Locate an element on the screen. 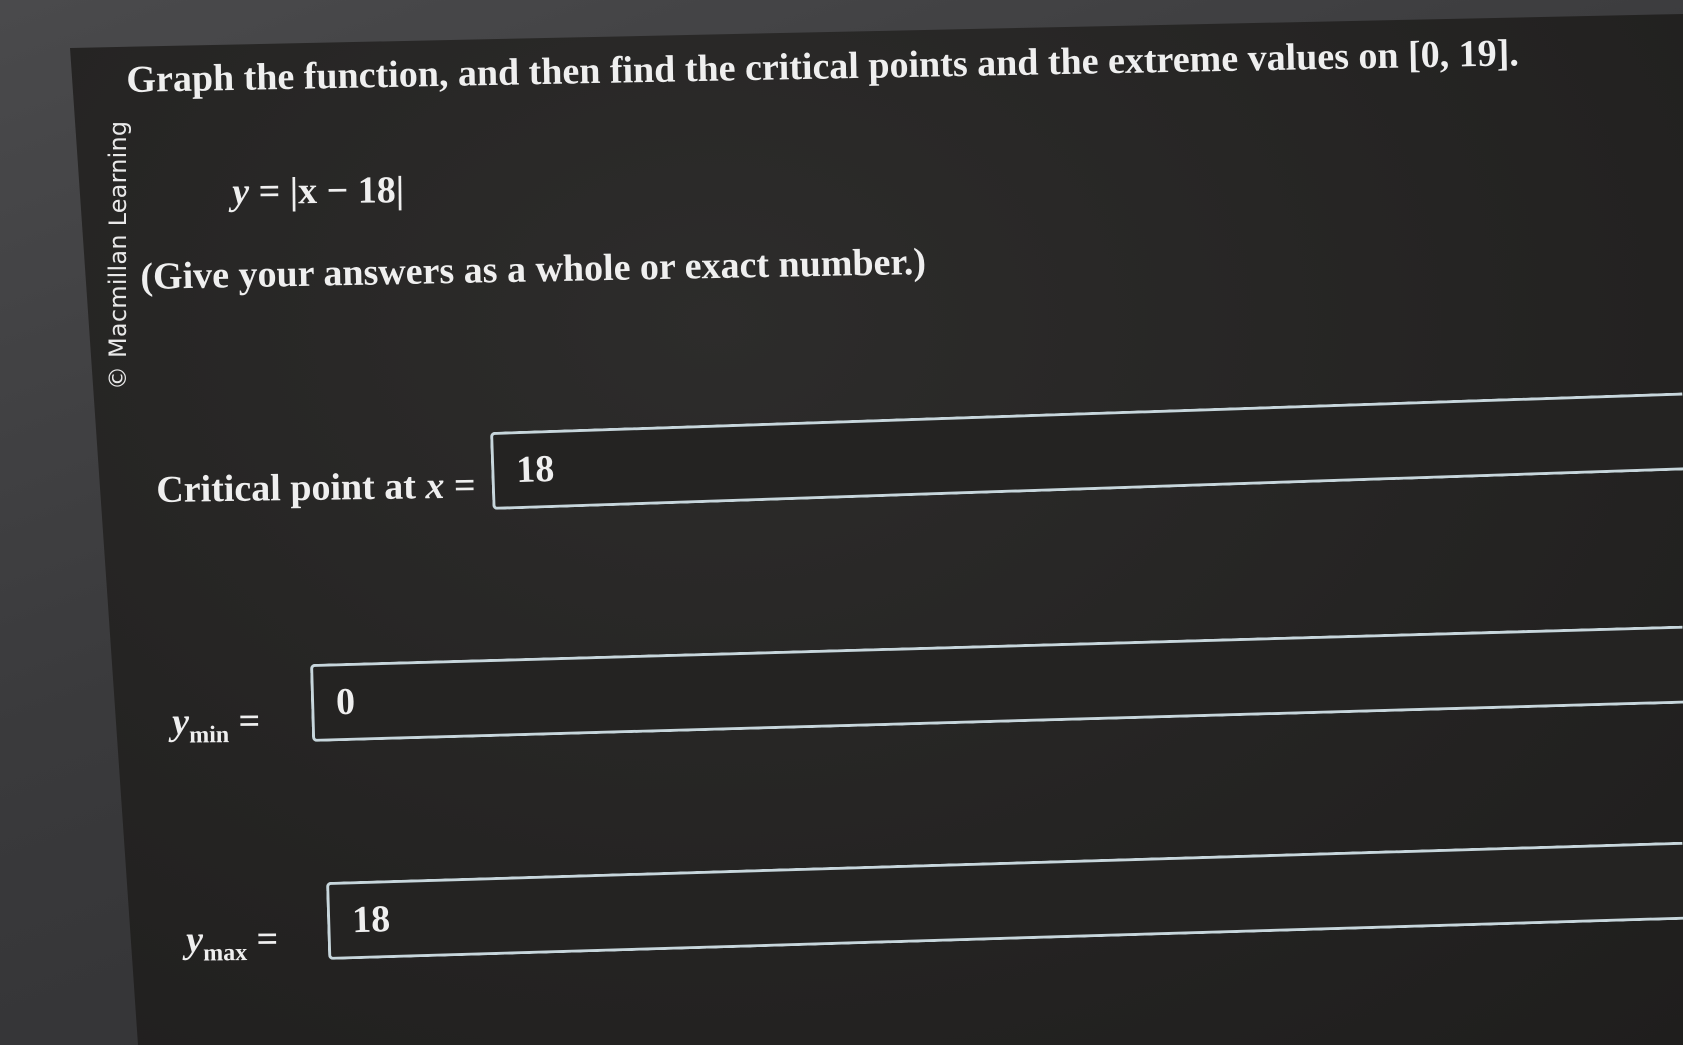 The height and width of the screenshot is (1045, 1683). y-max-value: 18 is located at coordinates (371, 920).